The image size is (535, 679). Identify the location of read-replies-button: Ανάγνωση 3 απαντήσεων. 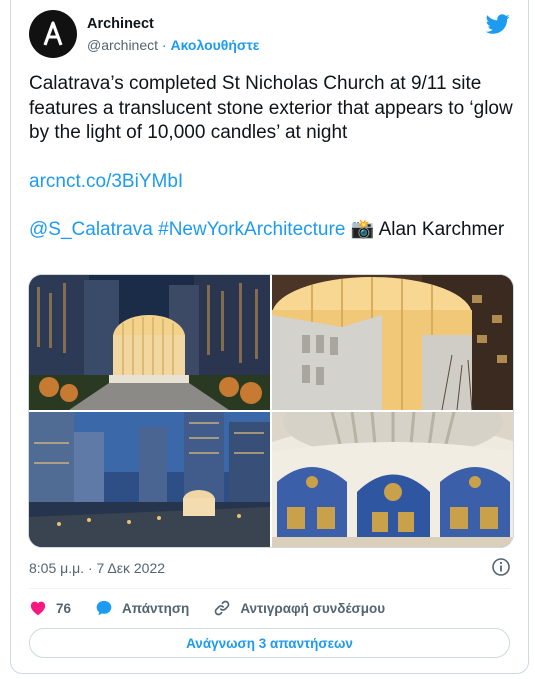
(269, 643).